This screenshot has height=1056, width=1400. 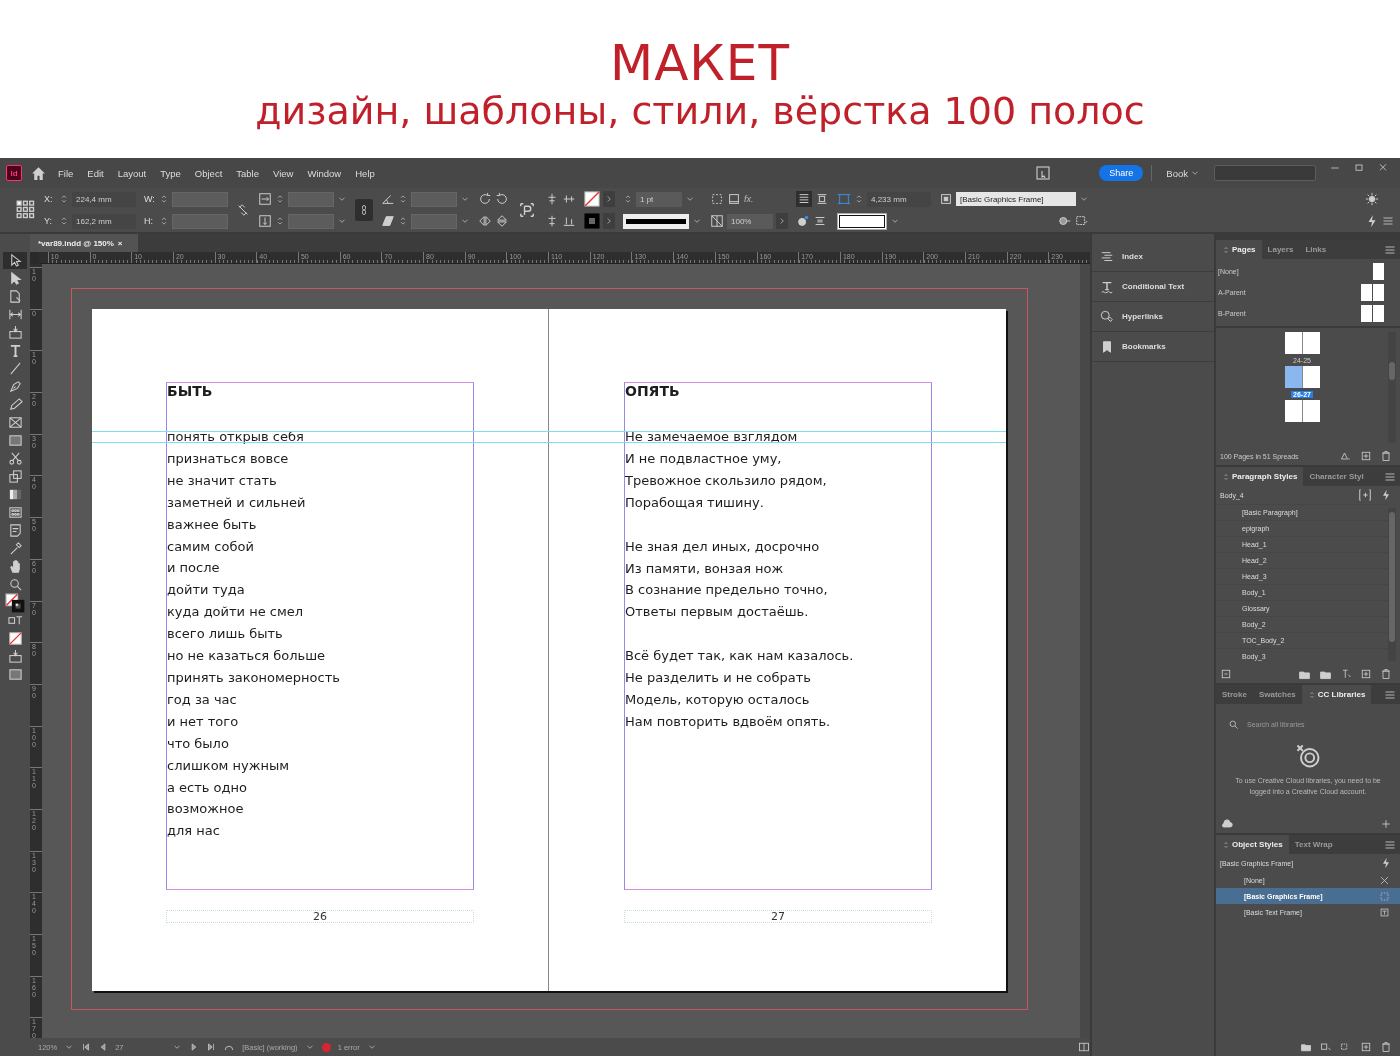 I want to click on shear-icon, so click(x=388, y=221).